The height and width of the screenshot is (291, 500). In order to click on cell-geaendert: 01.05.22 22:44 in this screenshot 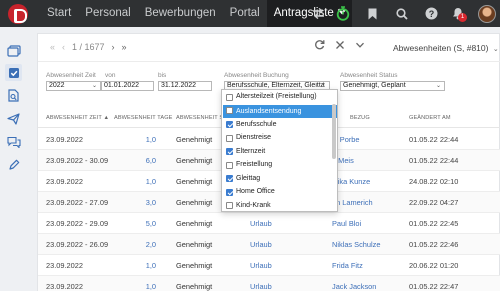, I will do `click(434, 139)`.